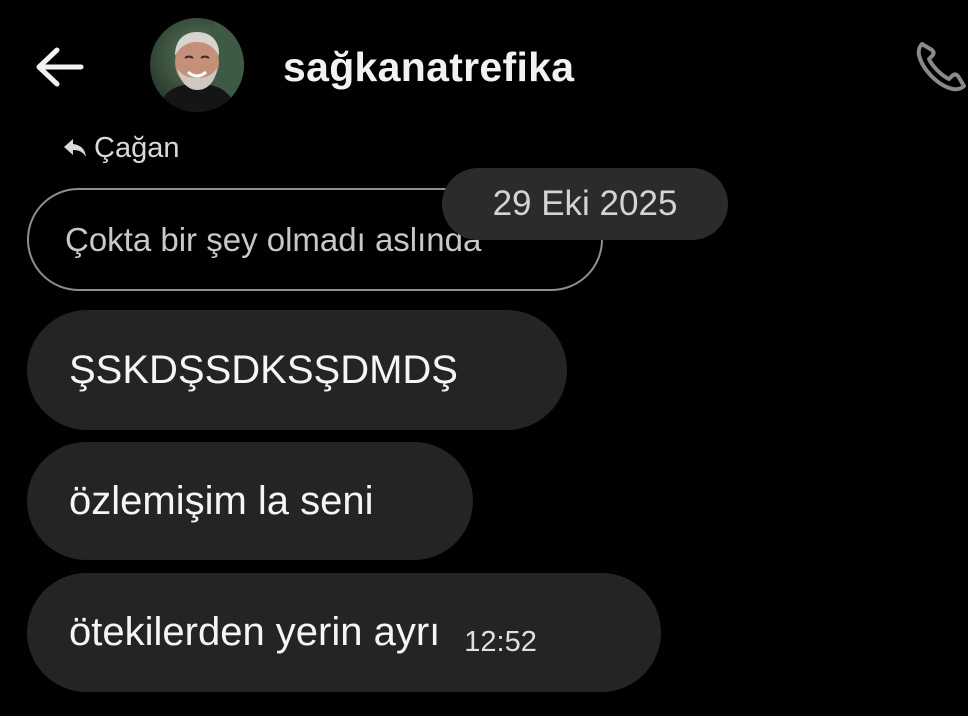  Describe the element at coordinates (263, 369) in the screenshot. I see `message-text: ŞSKDŞSDKSŞDMDŞ` at that location.